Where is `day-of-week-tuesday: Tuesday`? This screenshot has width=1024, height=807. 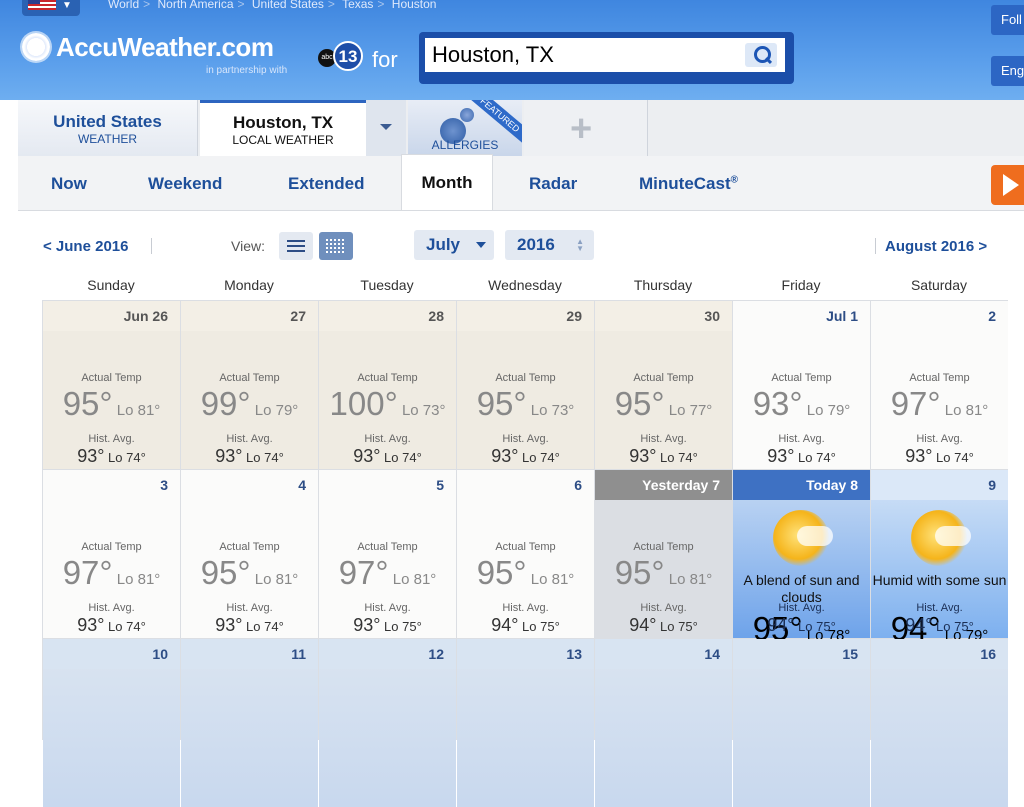
day-of-week-tuesday: Tuesday is located at coordinates (387, 285).